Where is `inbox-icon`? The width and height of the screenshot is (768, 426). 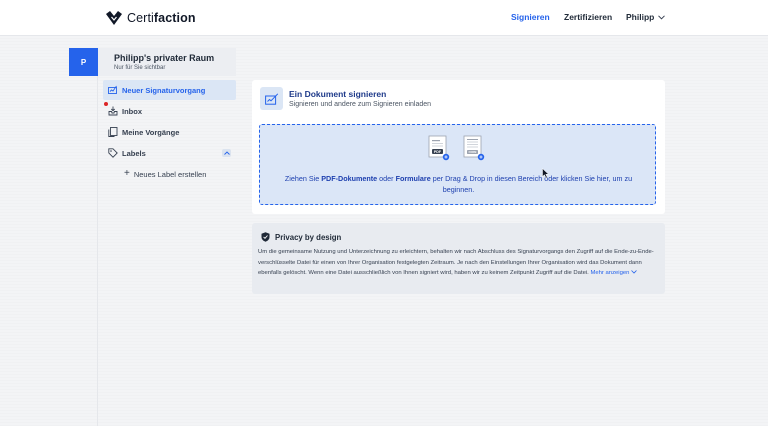
inbox-icon is located at coordinates (113, 111).